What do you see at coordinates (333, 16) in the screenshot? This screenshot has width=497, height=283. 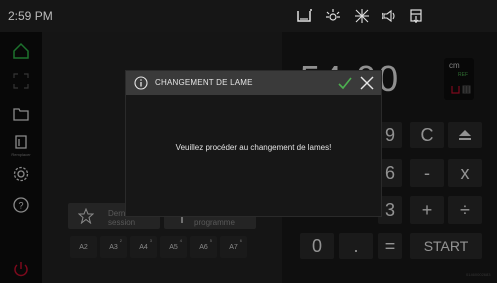 I see `light-icon` at bounding box center [333, 16].